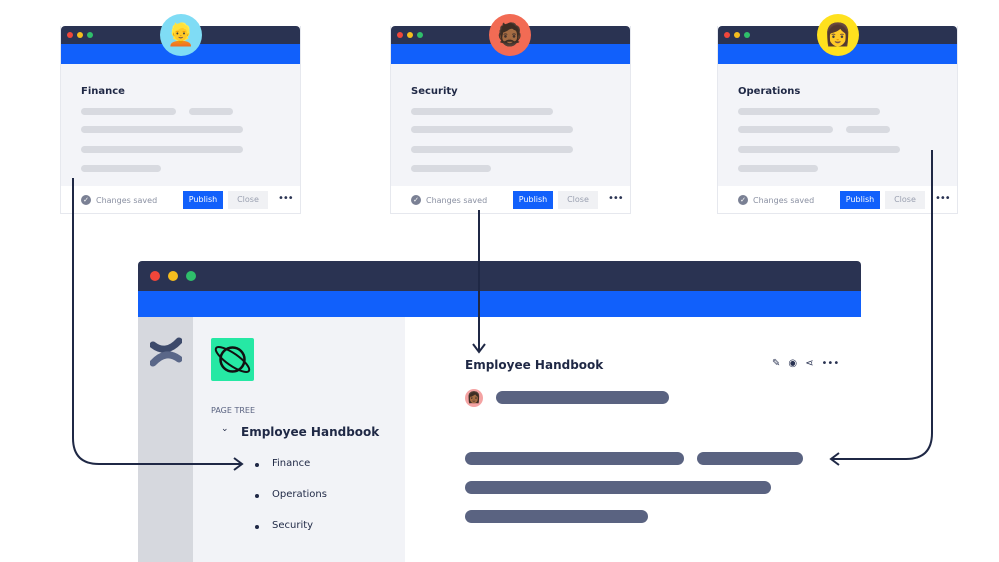  What do you see at coordinates (881, 308) in the screenshot?
I see `operations-arrow` at bounding box center [881, 308].